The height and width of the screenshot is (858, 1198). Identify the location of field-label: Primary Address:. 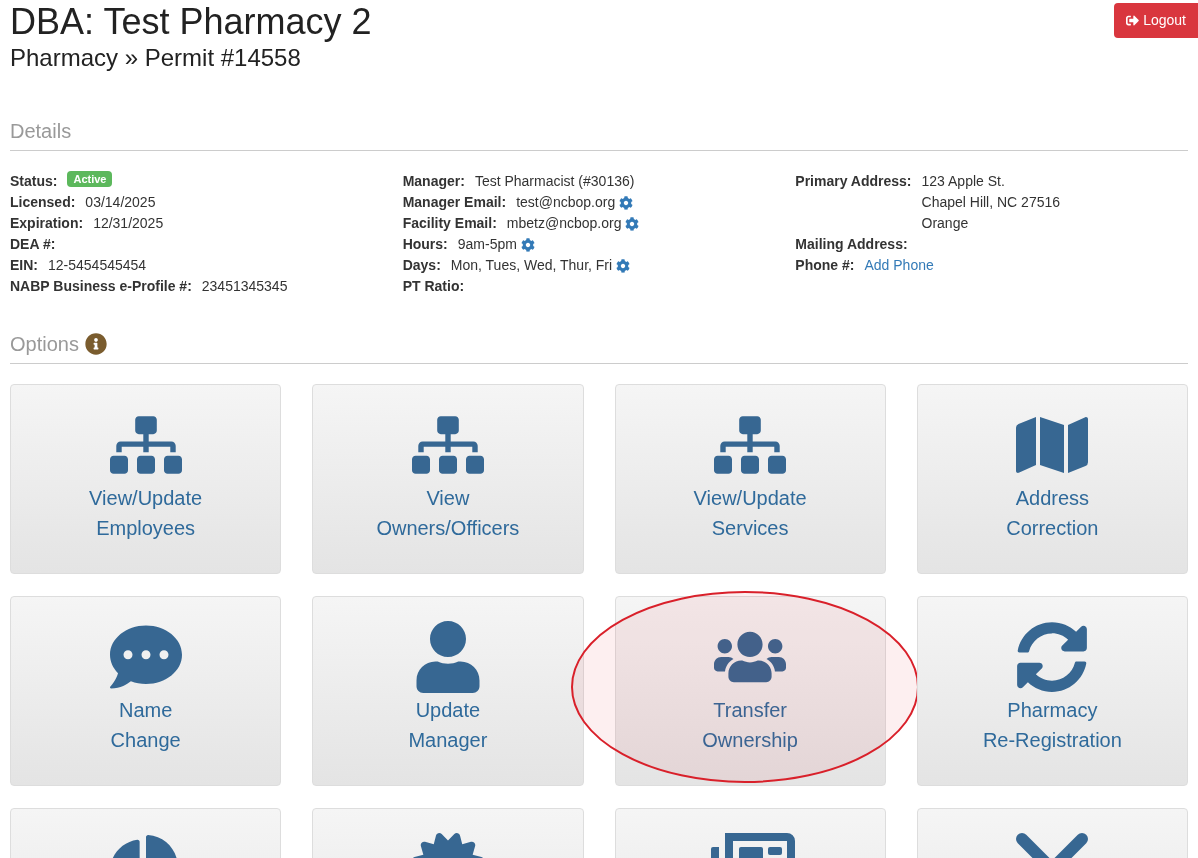
(853, 181).